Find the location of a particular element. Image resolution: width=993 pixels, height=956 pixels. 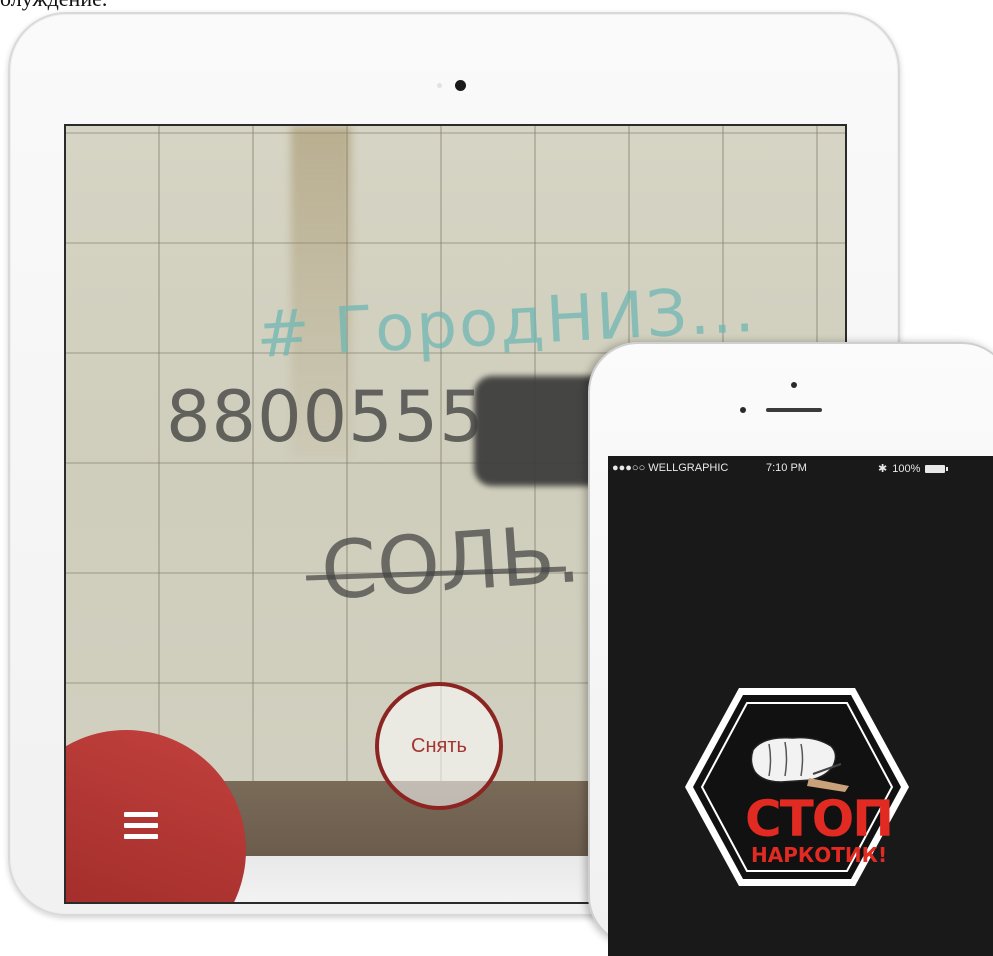

stop-drugs-logo: СТОП НАРКОТИК! is located at coordinates (797, 787).